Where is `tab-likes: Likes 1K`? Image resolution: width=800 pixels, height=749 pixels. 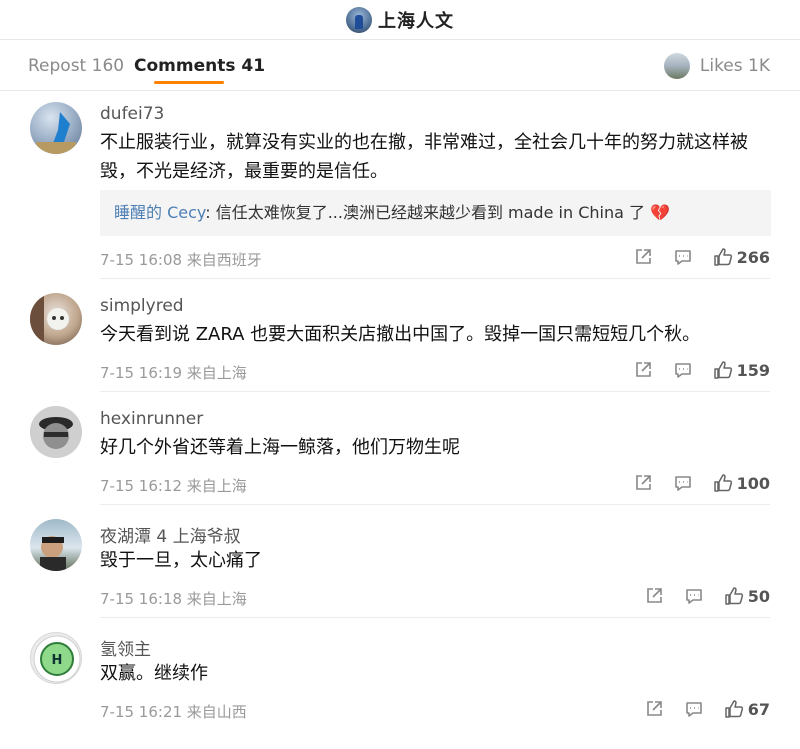
tab-likes: Likes 1K is located at coordinates (716, 66).